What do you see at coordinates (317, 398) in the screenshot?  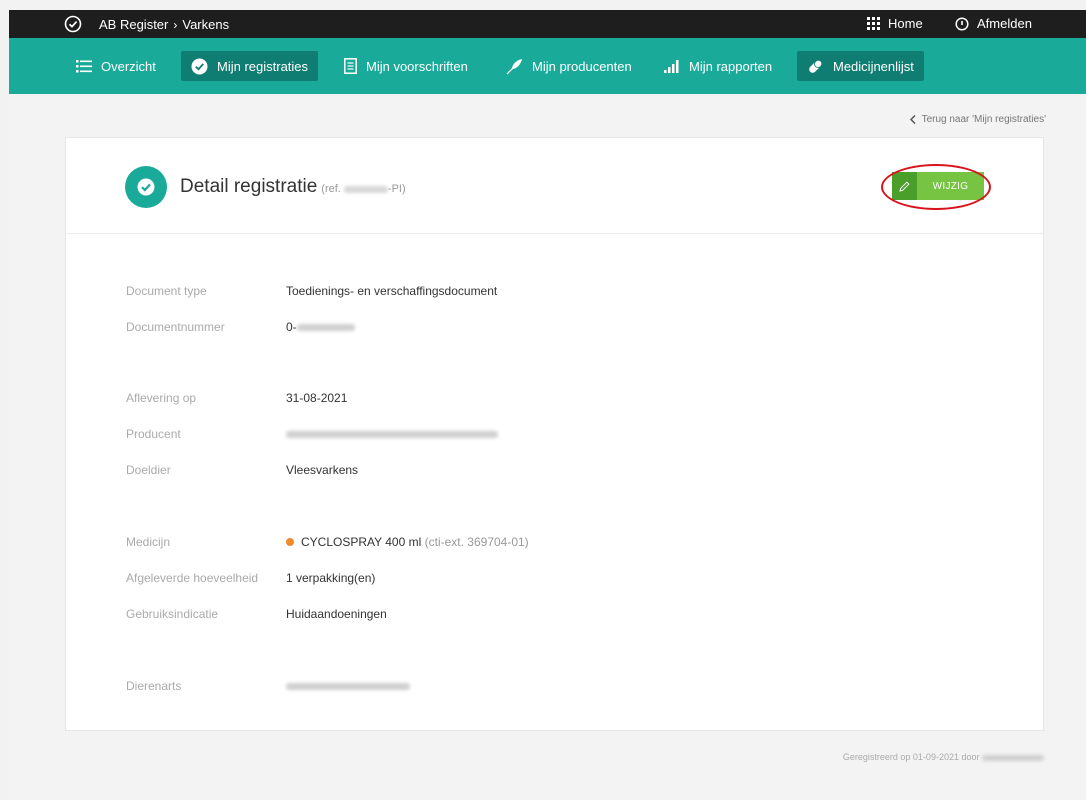 I see `field-value: 31-08-2021` at bounding box center [317, 398].